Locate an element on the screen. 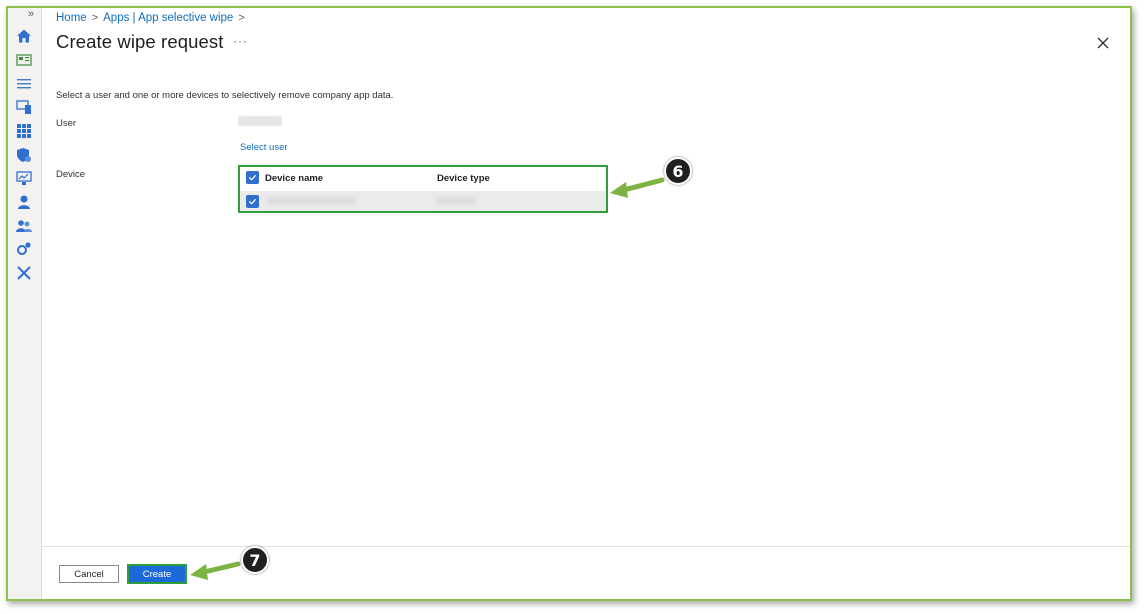 This screenshot has height=614, width=1146. device-label: Device is located at coordinates (71, 174).